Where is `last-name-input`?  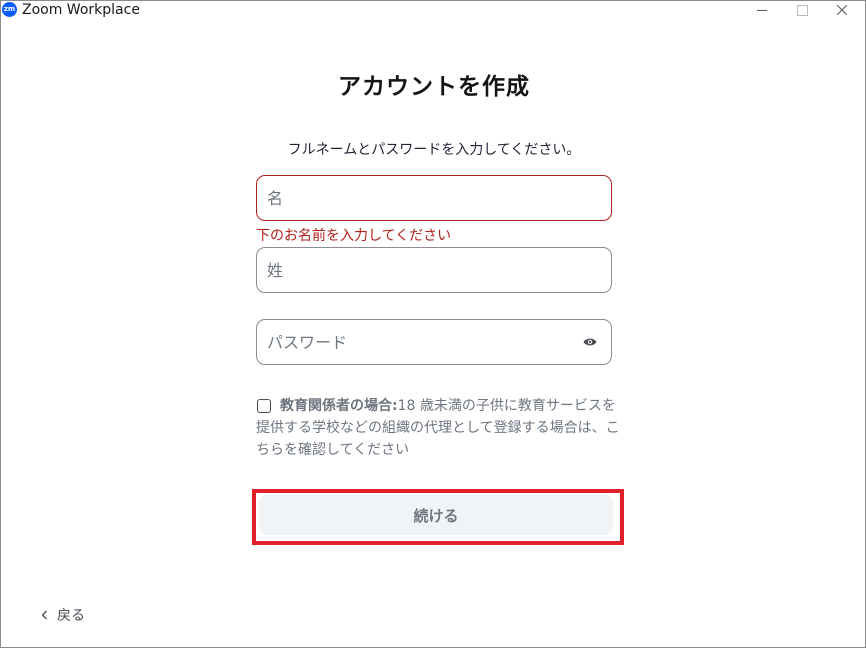
last-name-input is located at coordinates (417, 270).